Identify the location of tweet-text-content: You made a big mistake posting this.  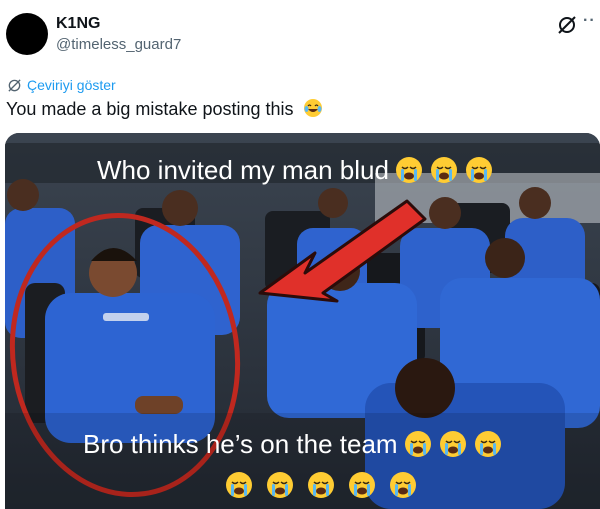
(150, 109).